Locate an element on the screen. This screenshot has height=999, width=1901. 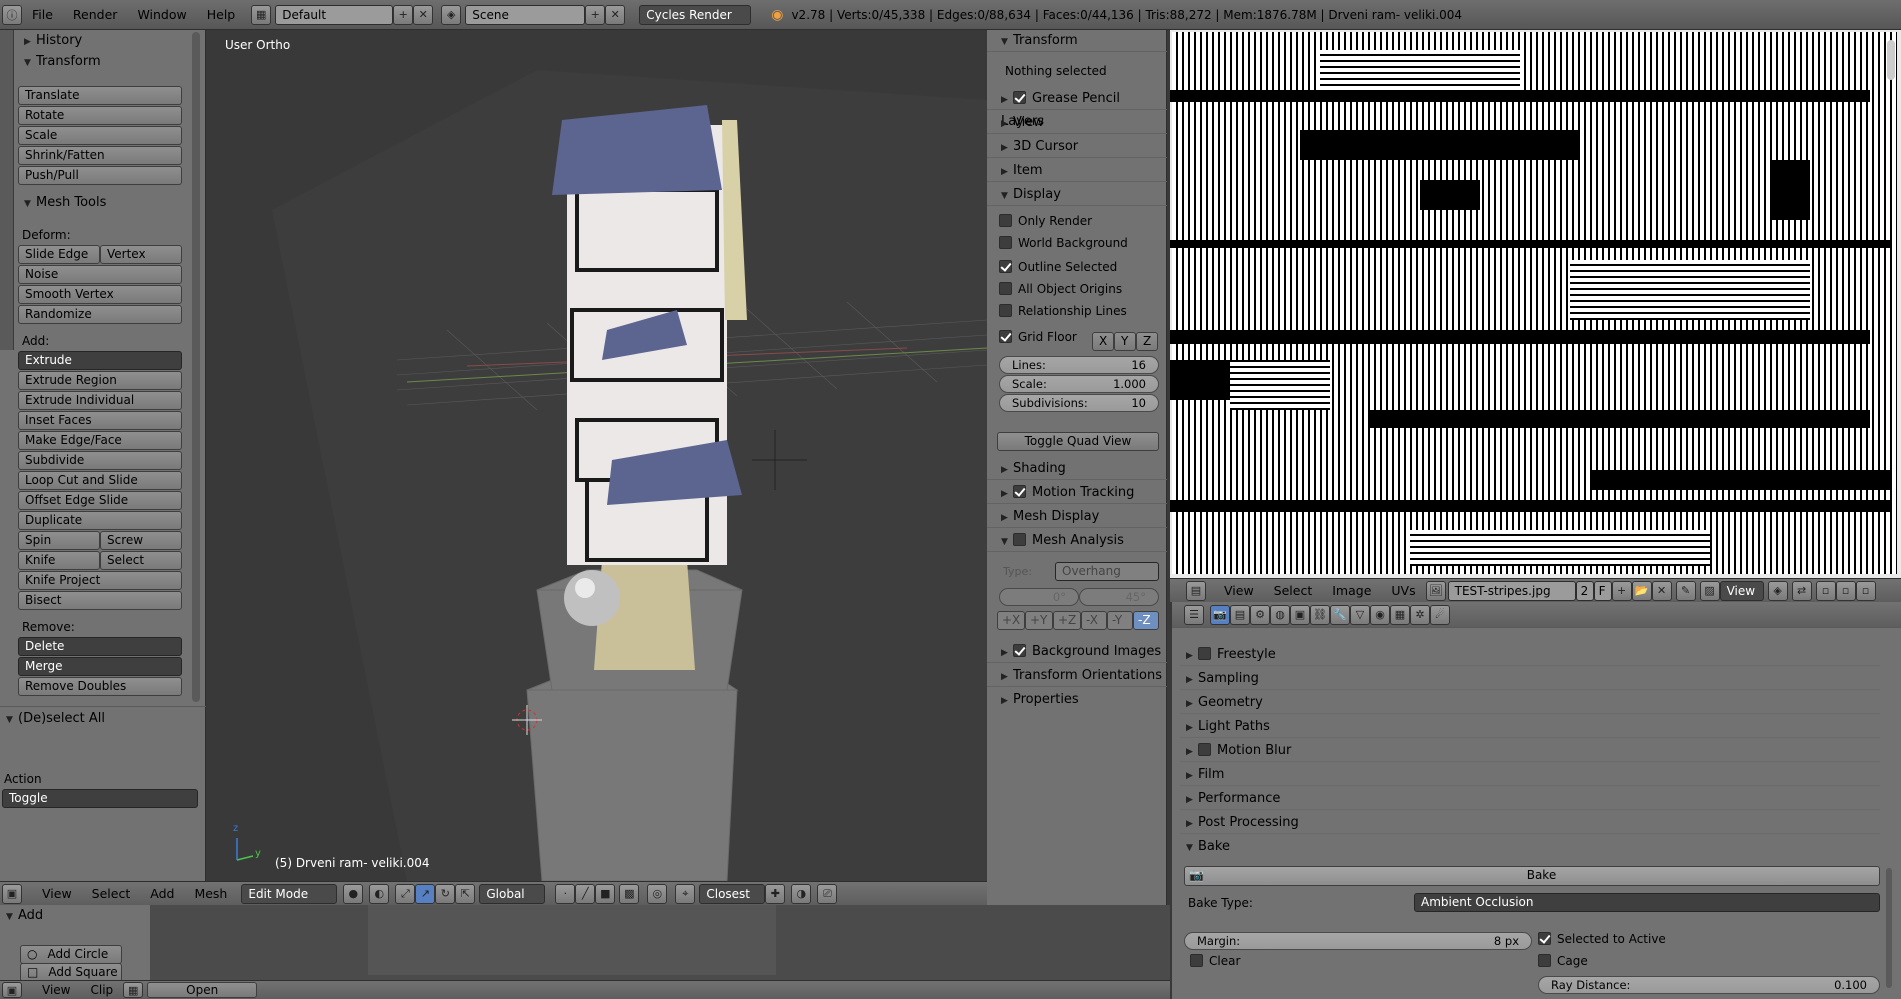
all-object-origins-option: All Object Origins is located at coordinates (1060, 289).